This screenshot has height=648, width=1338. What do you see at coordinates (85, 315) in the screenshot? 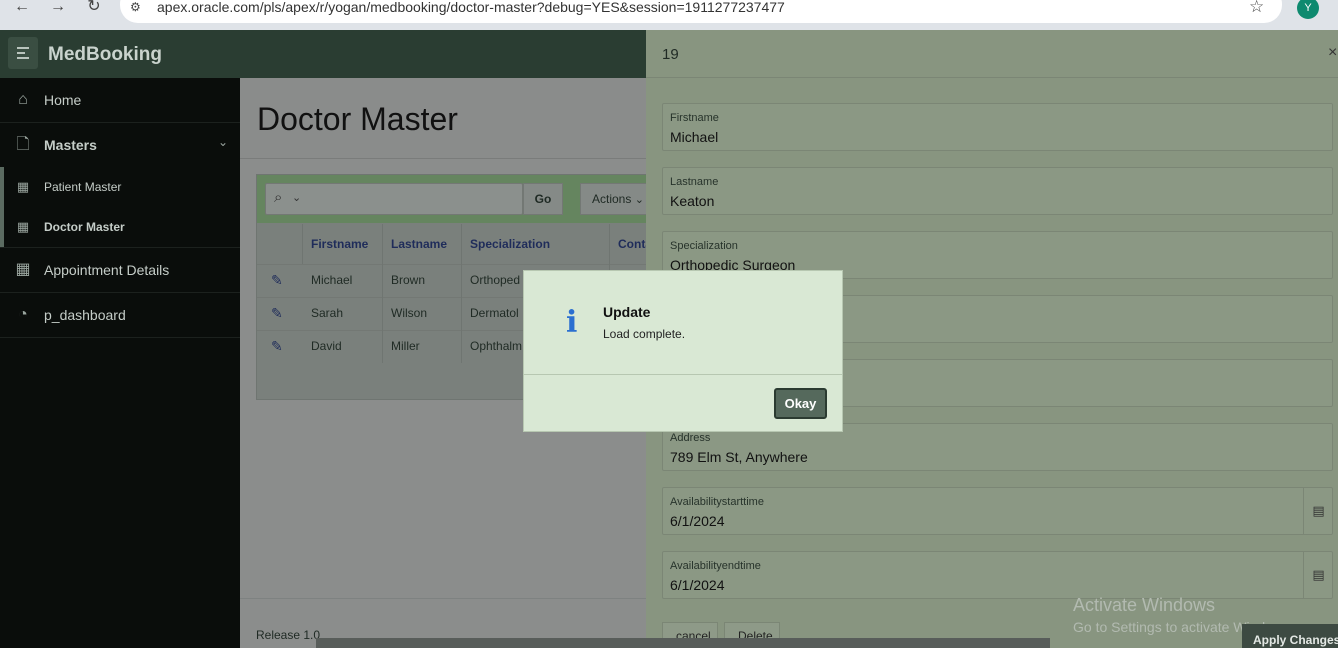
I see `sidebar-item-label: p_dashboard` at bounding box center [85, 315].